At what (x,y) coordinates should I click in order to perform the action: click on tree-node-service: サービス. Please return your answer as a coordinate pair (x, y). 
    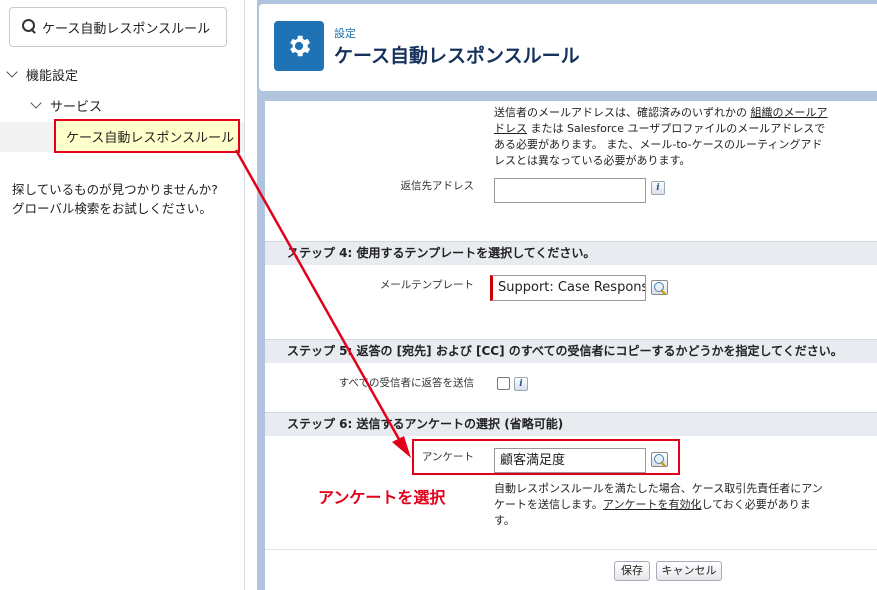
    Looking at the image, I should click on (66, 105).